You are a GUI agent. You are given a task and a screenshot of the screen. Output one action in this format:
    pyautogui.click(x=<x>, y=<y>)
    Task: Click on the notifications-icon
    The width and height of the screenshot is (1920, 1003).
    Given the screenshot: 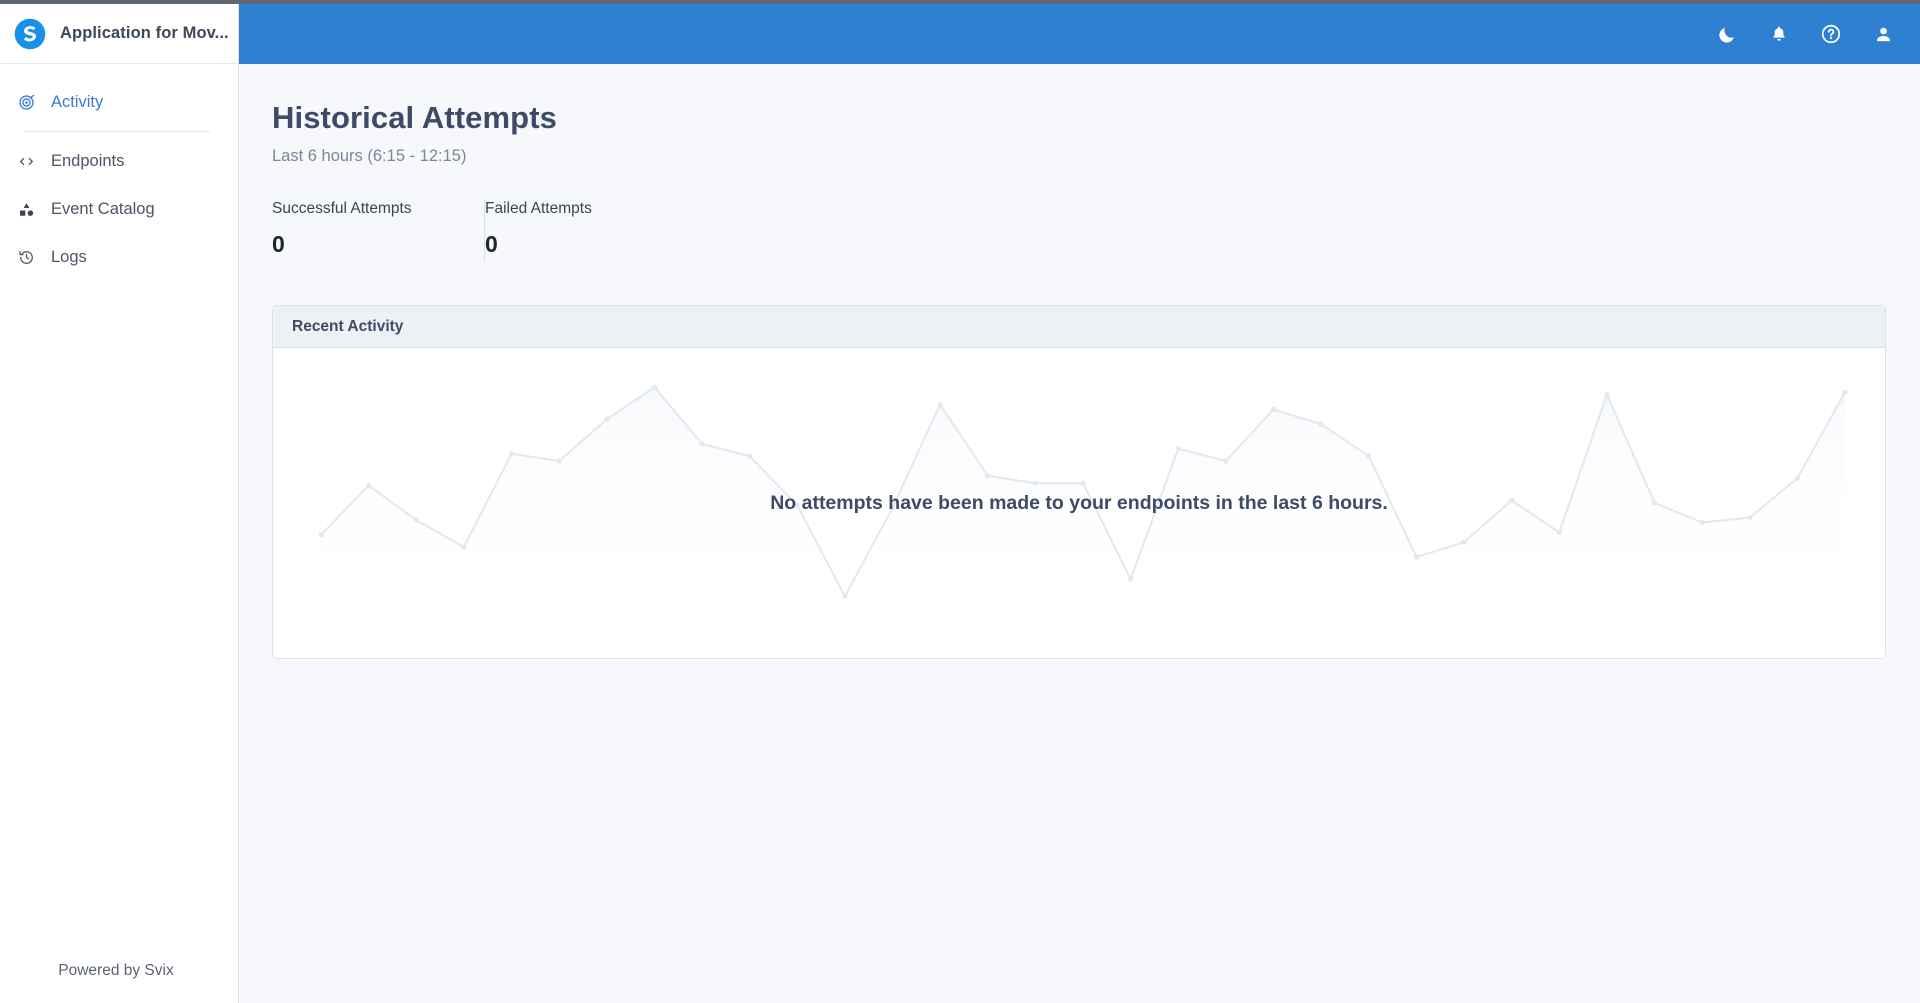 What is the action you would take?
    pyautogui.click(x=1779, y=34)
    